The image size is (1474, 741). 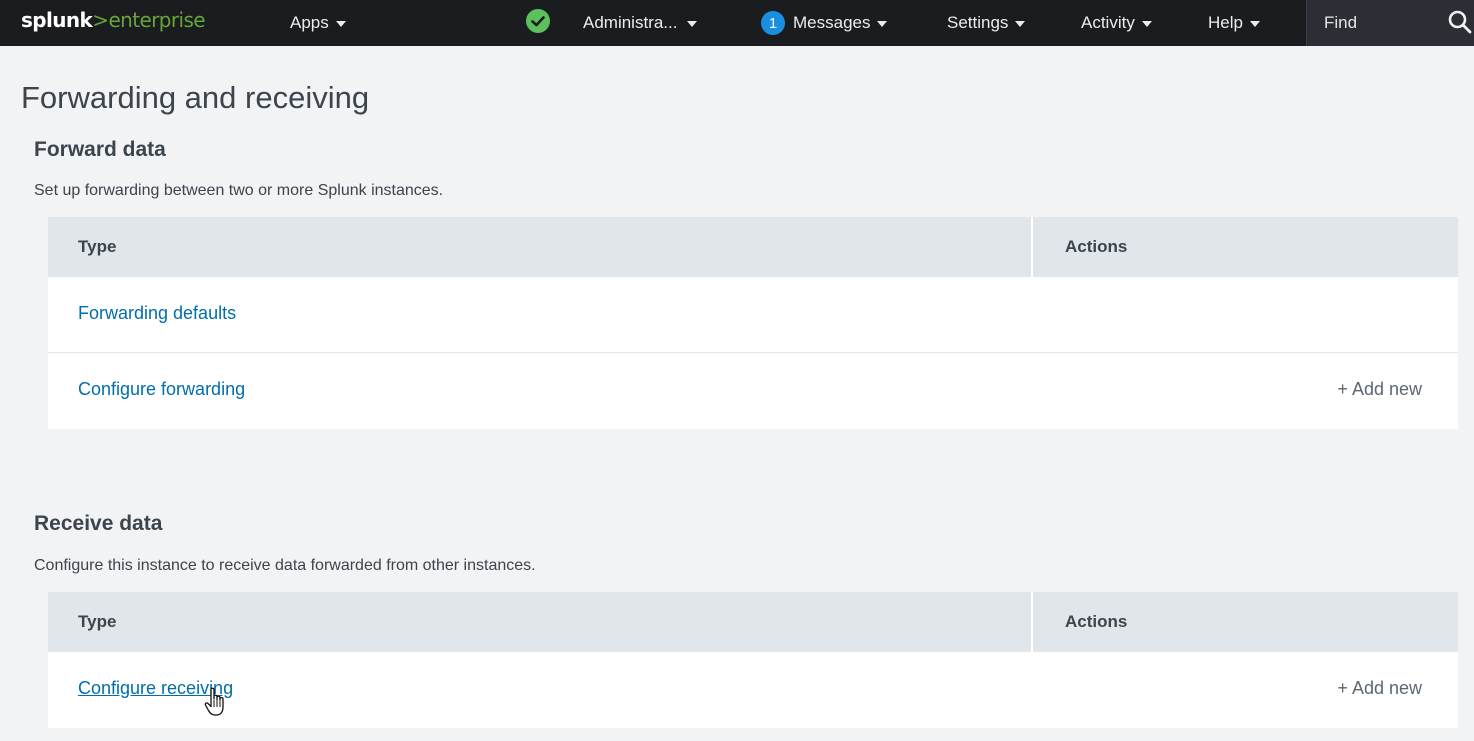 I want to click on forwarding-defaults-link: Forwarding defaults, so click(x=157, y=313).